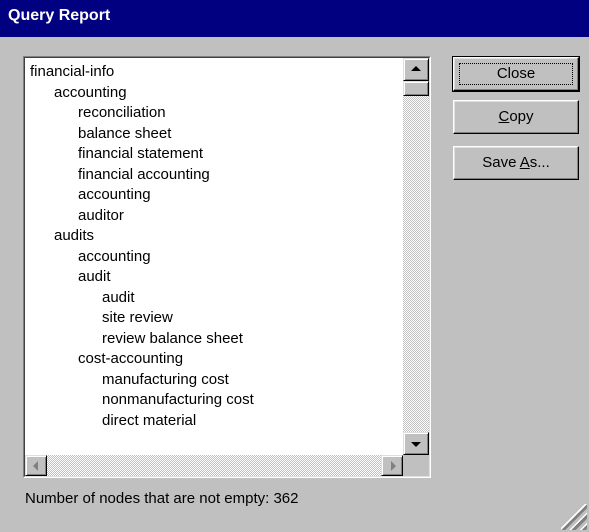 The image size is (589, 532). Describe the element at coordinates (214, 175) in the screenshot. I see `tree-item: financial accounting` at that location.